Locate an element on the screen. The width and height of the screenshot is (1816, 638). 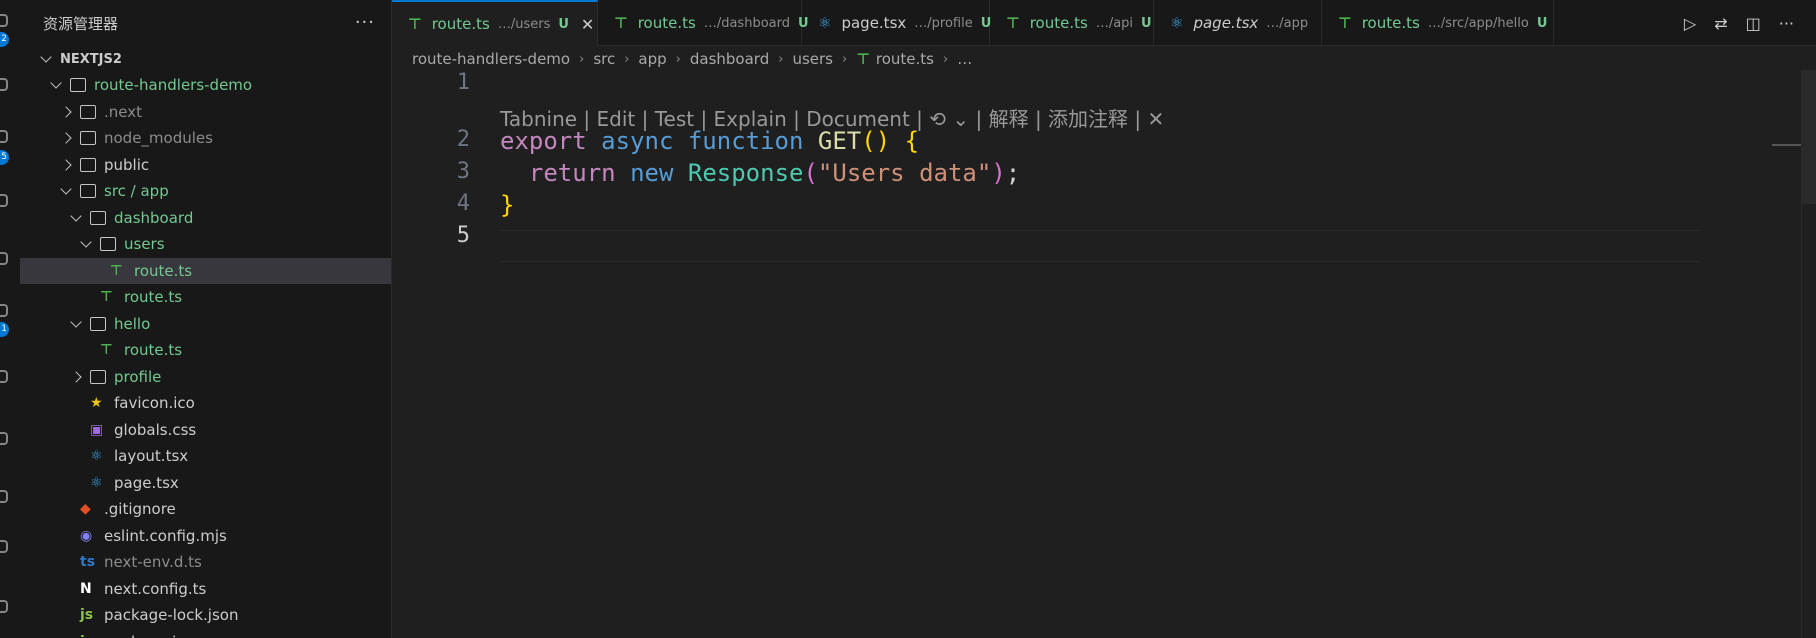
code-line: 2 export async function GET() { is located at coordinates (1104, 143).